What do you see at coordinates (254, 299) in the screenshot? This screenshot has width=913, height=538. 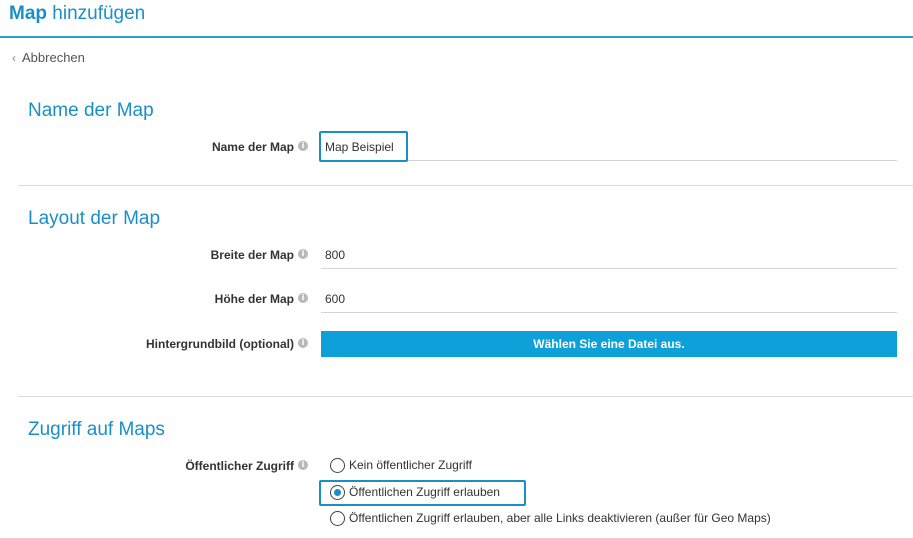 I see `map-height-label: Höhe der Map` at bounding box center [254, 299].